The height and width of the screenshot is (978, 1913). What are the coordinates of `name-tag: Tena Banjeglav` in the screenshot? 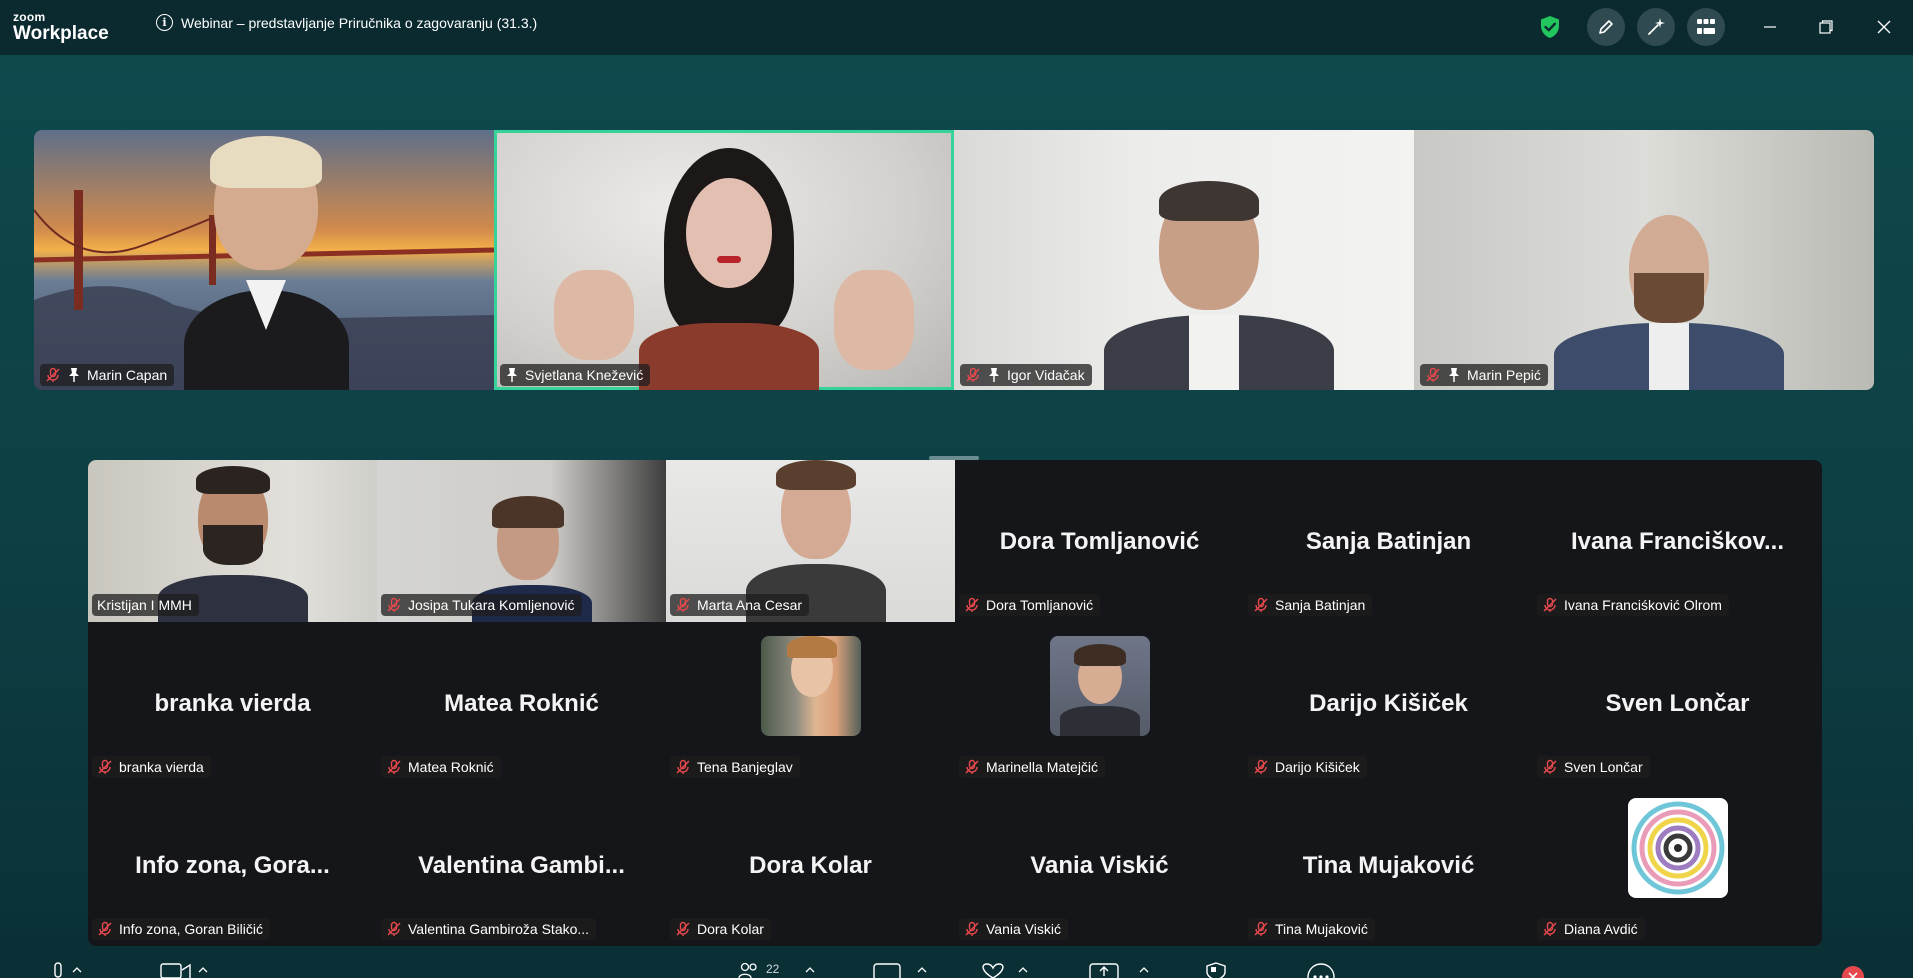 It's located at (735, 767).